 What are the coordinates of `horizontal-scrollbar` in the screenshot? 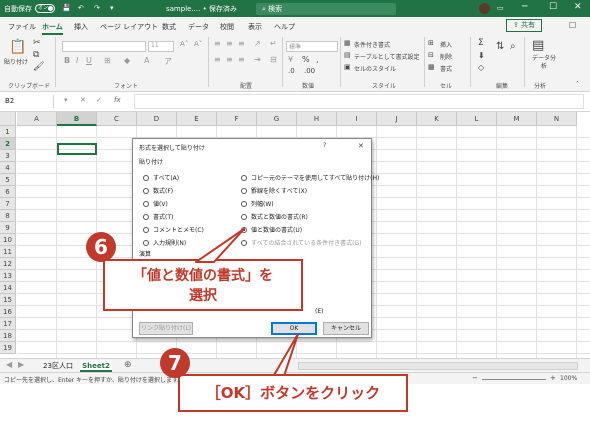 It's located at (438, 366).